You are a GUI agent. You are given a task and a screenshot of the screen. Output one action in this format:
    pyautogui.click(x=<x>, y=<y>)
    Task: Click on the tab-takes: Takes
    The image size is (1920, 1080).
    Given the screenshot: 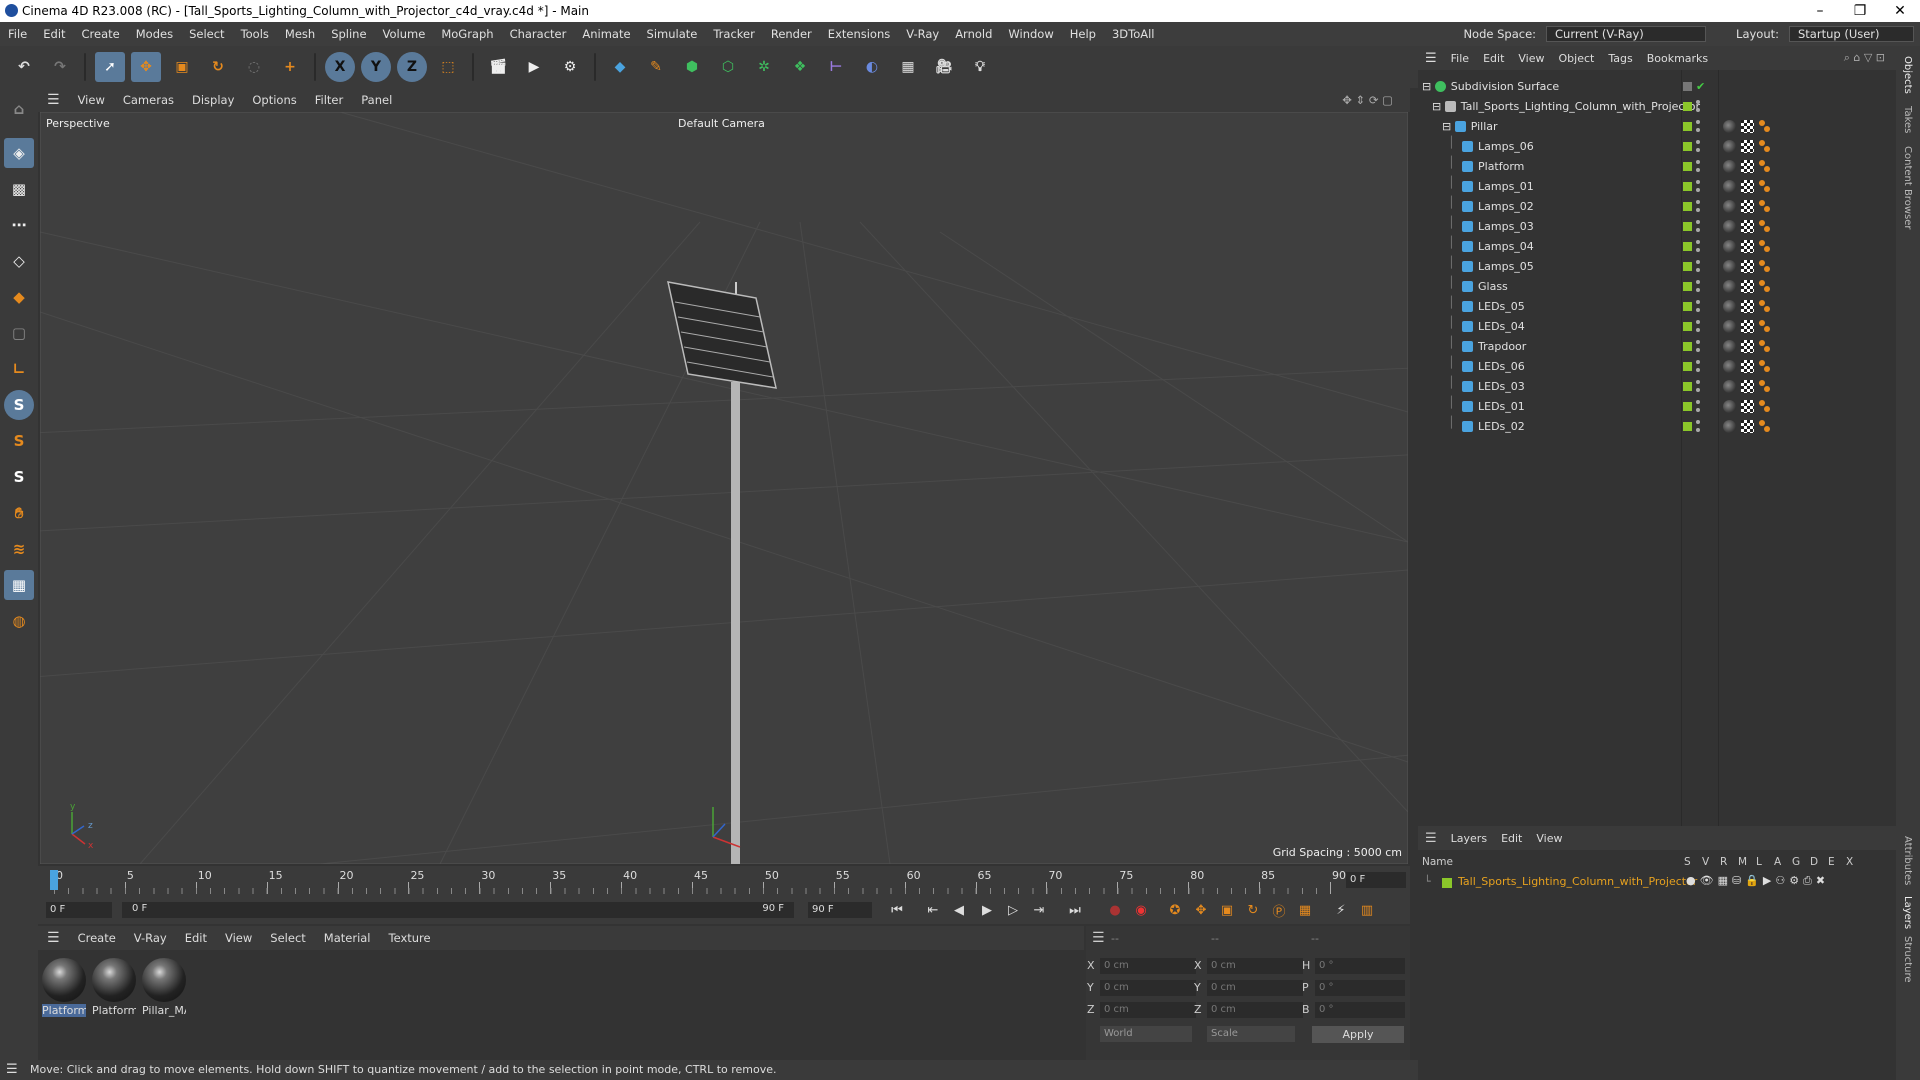 What is the action you would take?
    pyautogui.click(x=1907, y=119)
    